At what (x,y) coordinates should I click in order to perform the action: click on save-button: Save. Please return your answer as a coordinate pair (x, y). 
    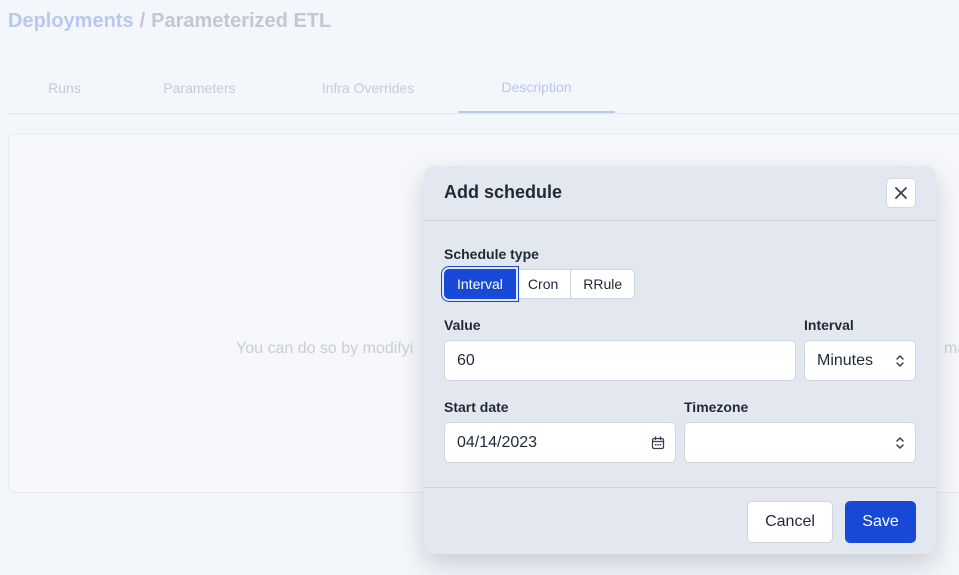
    Looking at the image, I should click on (880, 522).